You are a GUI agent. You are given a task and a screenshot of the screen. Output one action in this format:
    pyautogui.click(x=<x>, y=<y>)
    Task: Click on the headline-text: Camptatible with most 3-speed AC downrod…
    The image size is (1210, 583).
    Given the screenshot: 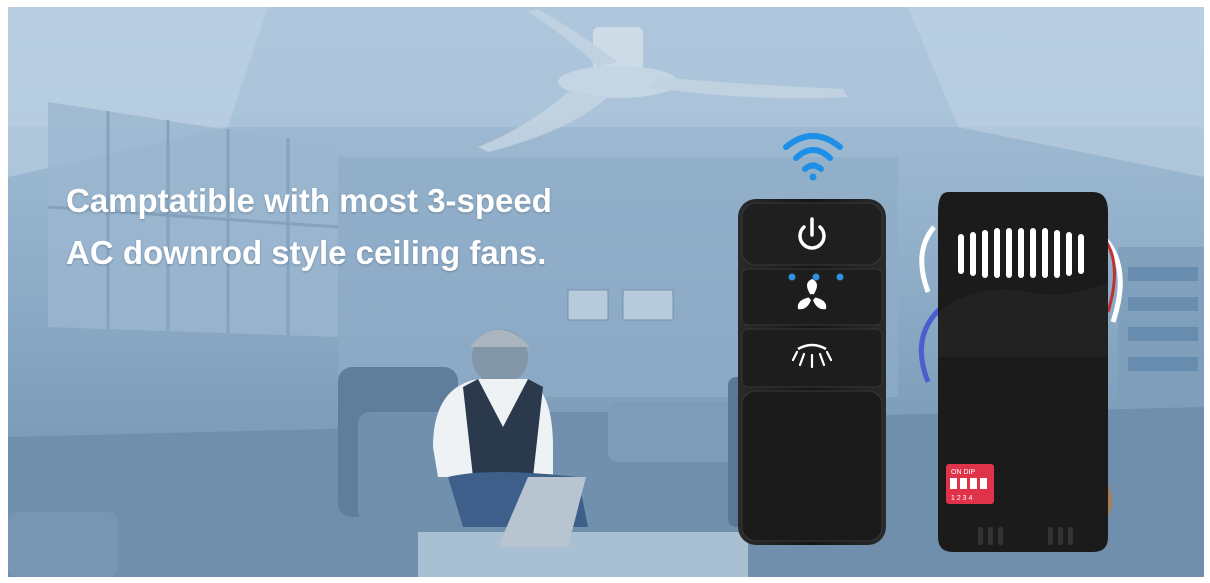 What is the action you would take?
    pyautogui.click(x=309, y=227)
    